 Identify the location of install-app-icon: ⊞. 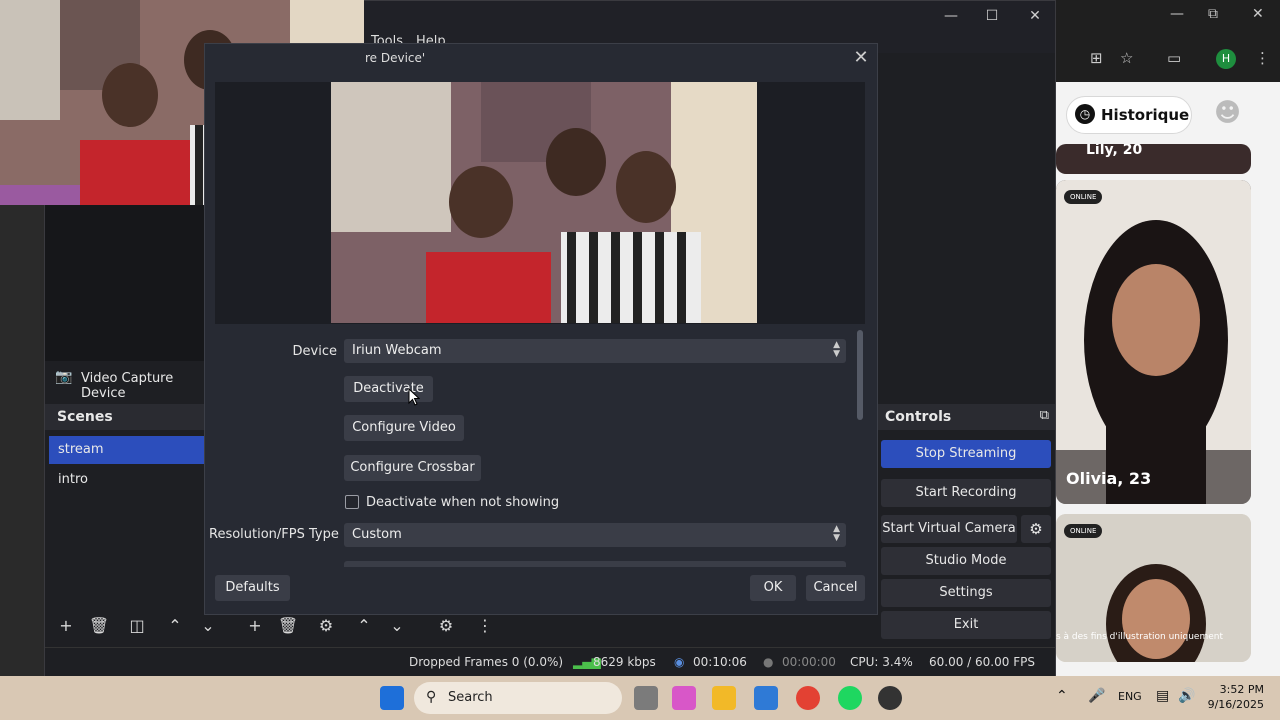
(1096, 58).